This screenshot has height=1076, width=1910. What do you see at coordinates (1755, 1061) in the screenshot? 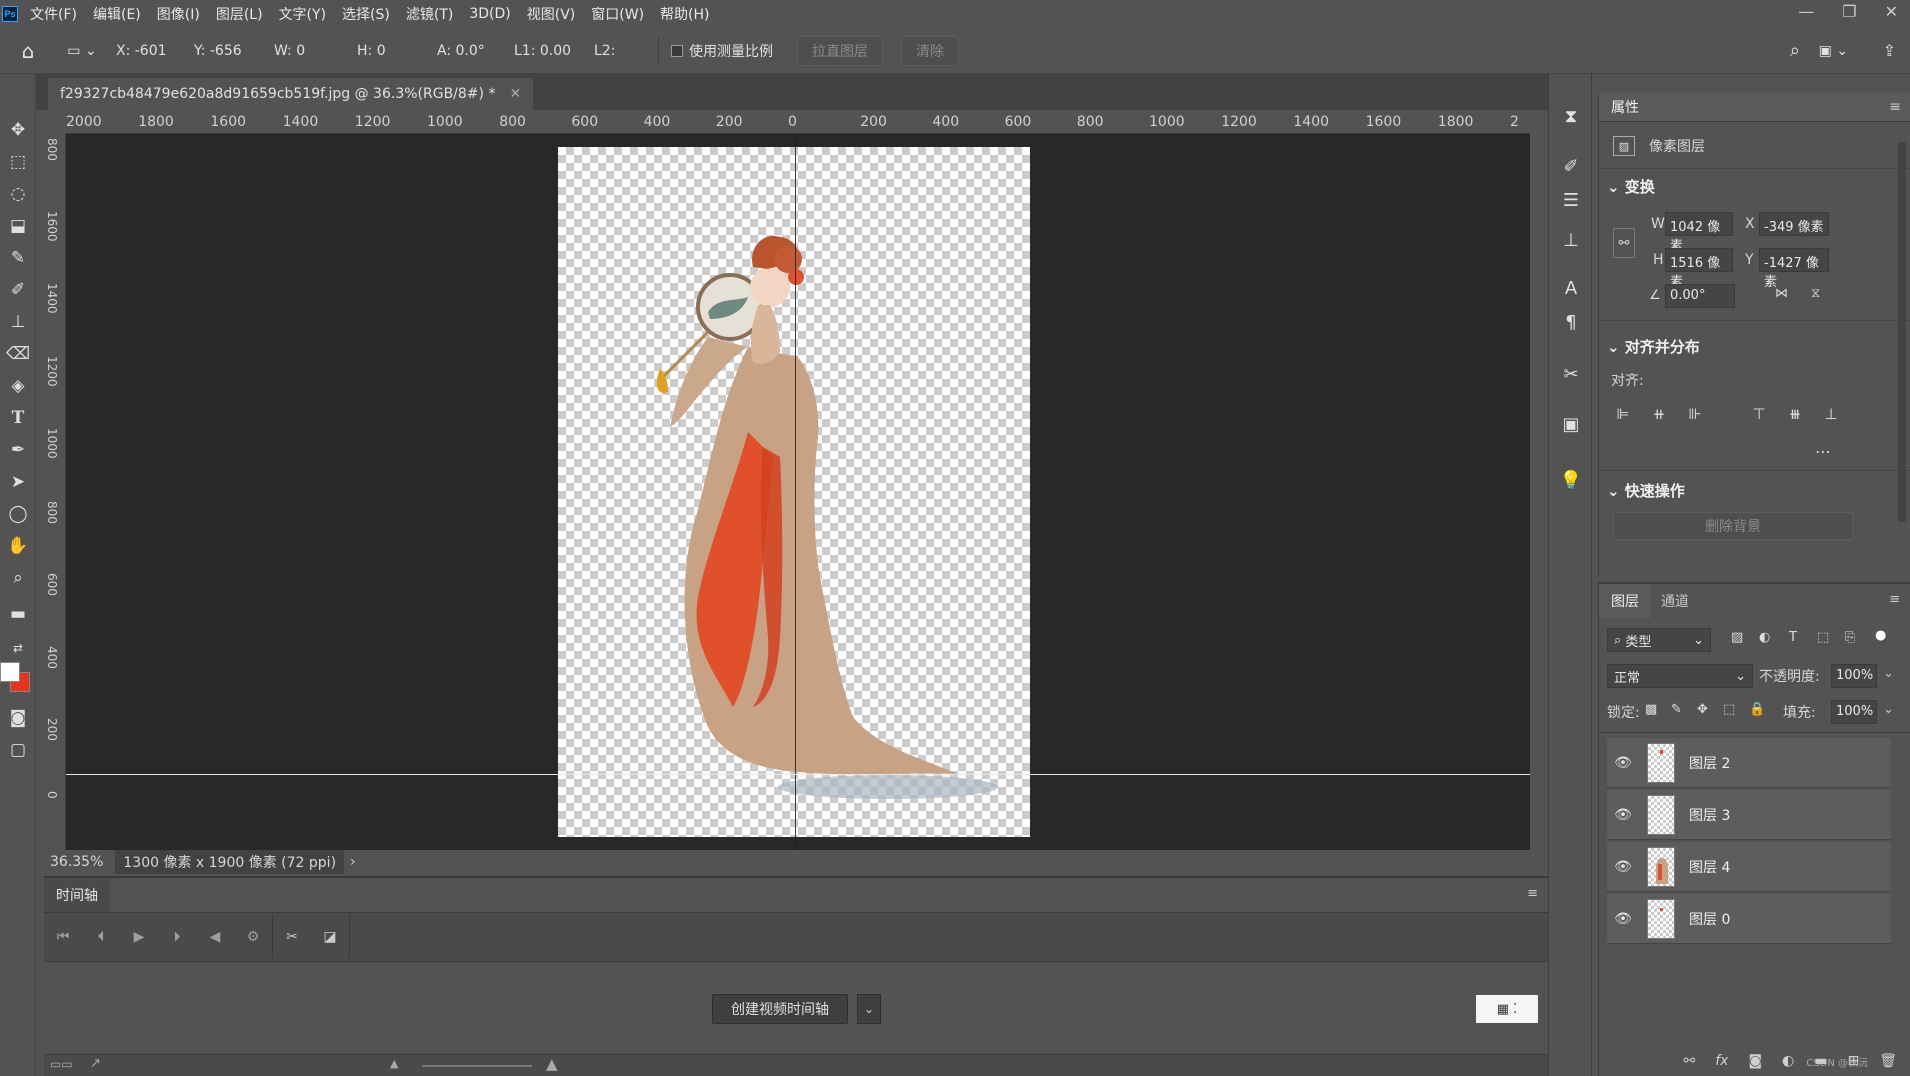
I see `add-mask-icon: ◙` at bounding box center [1755, 1061].